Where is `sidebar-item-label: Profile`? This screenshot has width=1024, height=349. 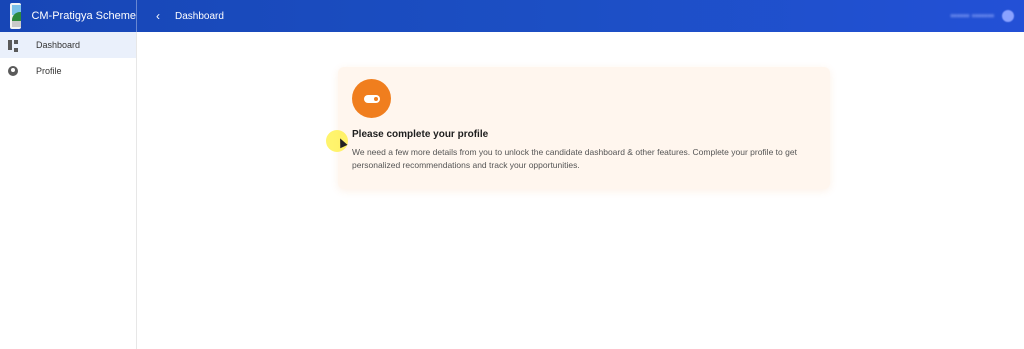 sidebar-item-label: Profile is located at coordinates (49, 71).